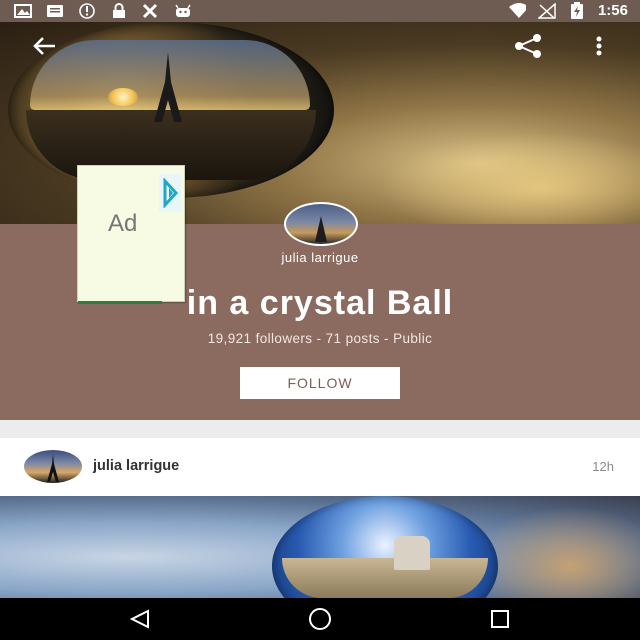 Image resolution: width=640 pixels, height=640 pixels. I want to click on nav-home-icon, so click(320, 619).